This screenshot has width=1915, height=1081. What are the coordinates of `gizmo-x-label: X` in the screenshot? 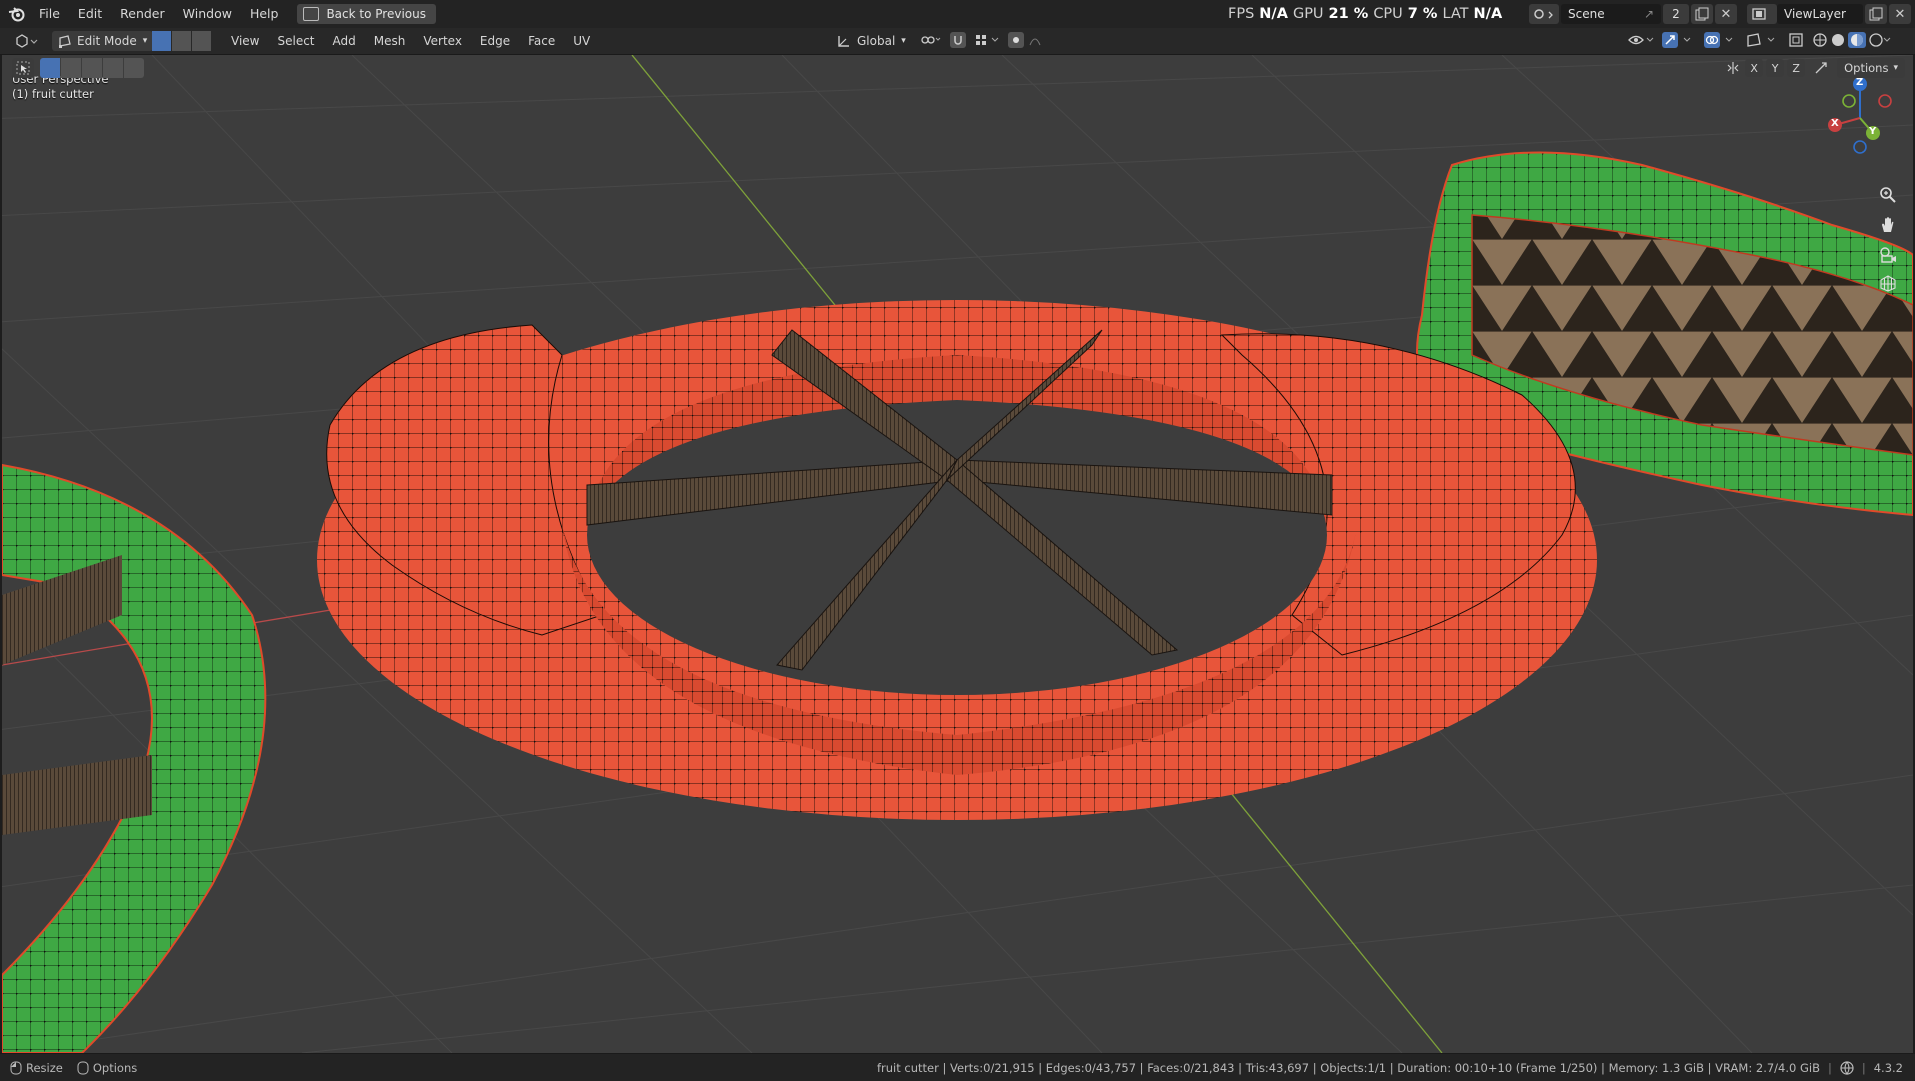 It's located at (1835, 123).